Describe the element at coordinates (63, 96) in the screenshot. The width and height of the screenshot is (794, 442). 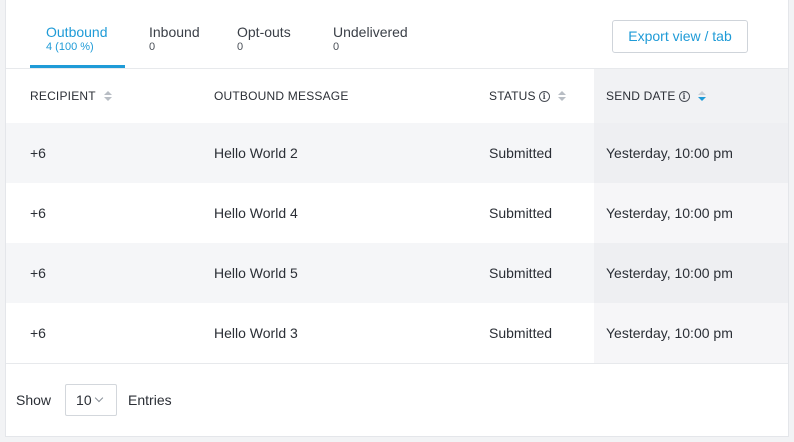
I see `column-header-label: RECIPIENT` at that location.